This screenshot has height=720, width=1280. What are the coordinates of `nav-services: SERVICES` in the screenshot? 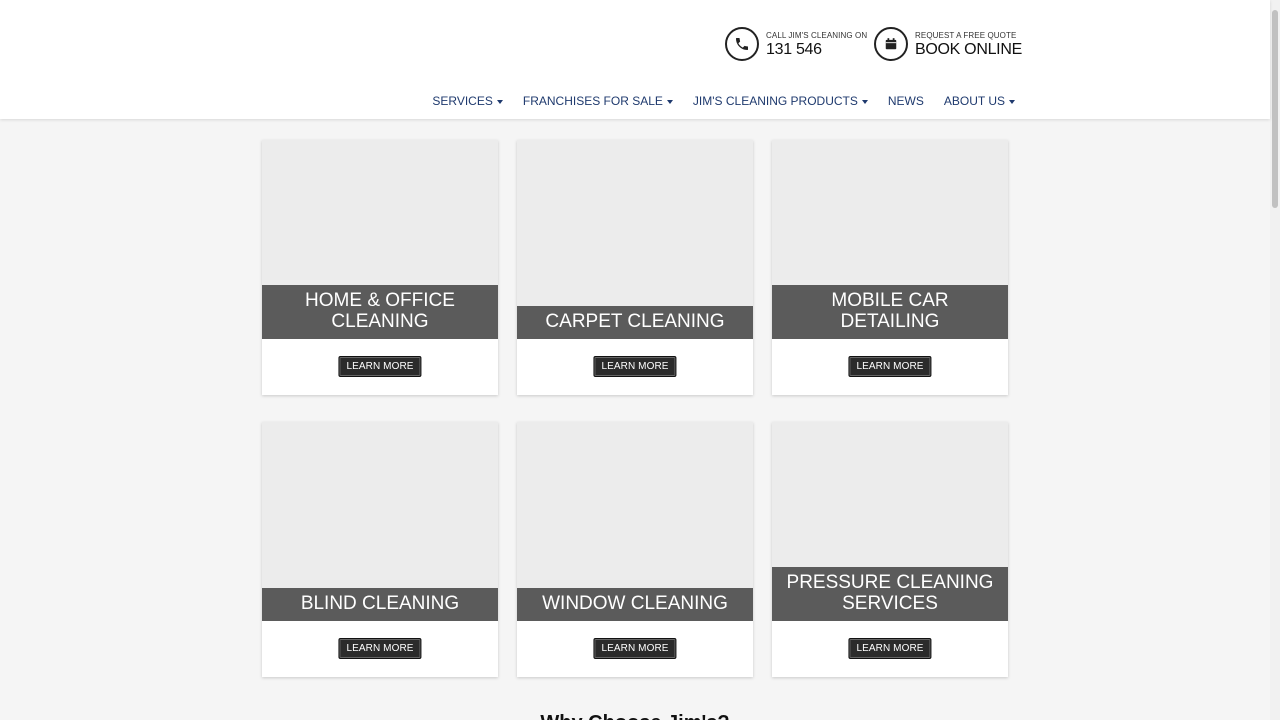 It's located at (467, 101).